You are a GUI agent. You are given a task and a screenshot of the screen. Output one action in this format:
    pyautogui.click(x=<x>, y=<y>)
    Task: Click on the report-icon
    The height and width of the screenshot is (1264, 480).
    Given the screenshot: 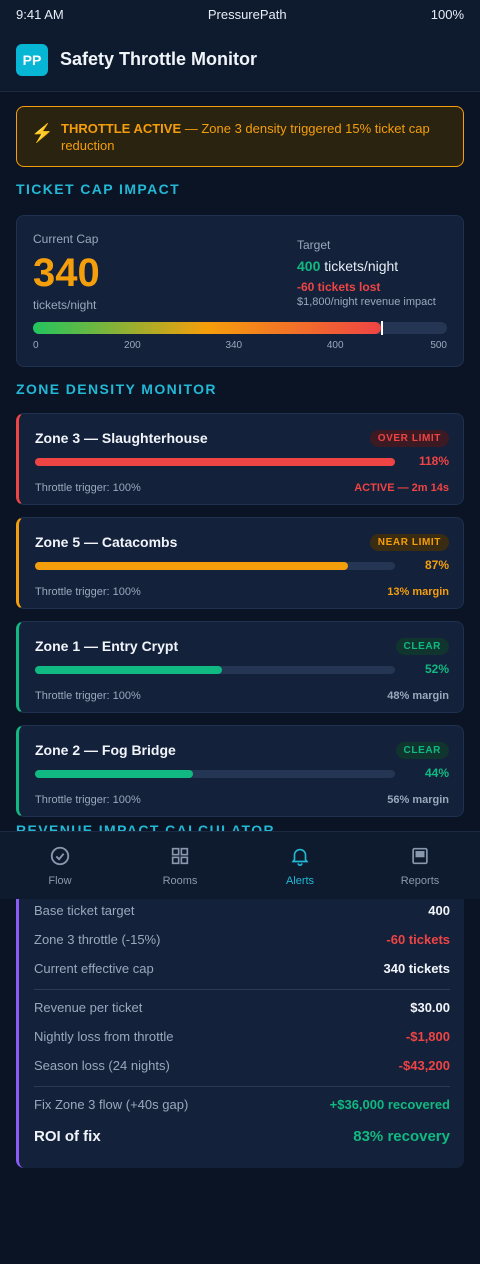 What is the action you would take?
    pyautogui.click(x=420, y=860)
    